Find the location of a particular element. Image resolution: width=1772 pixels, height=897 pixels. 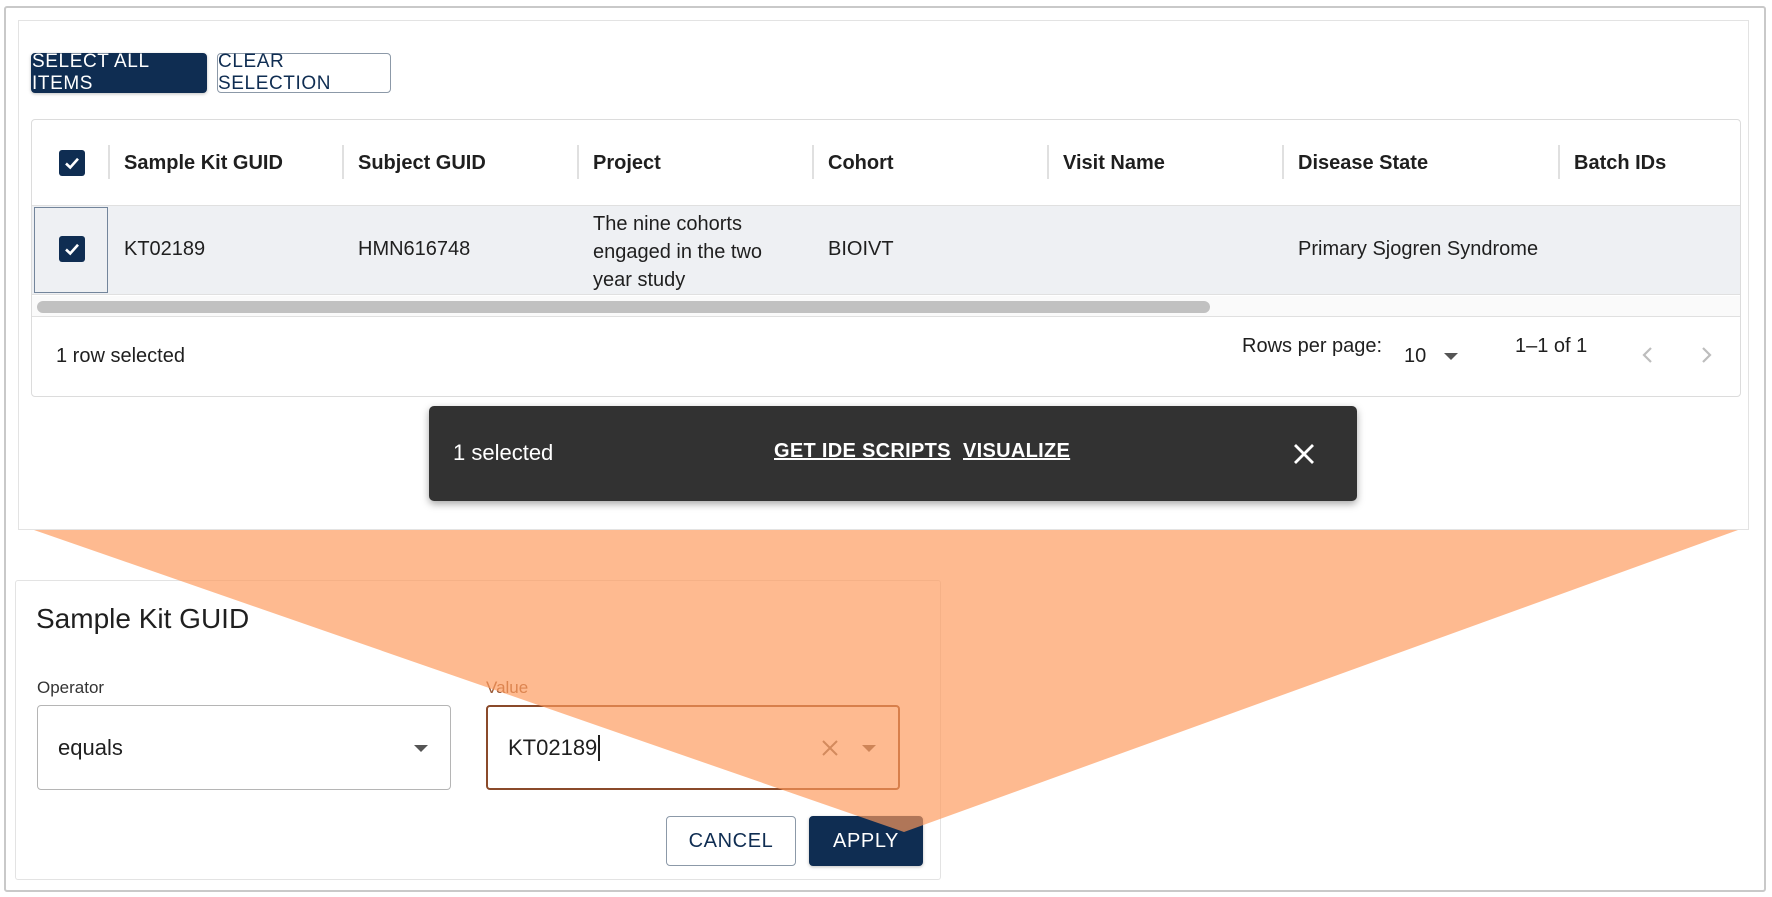

cancel-button: CANCEL is located at coordinates (731, 841).